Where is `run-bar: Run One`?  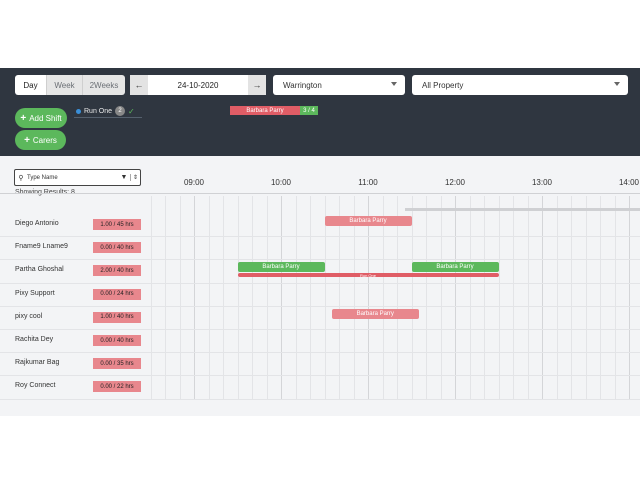 run-bar: Run One is located at coordinates (368, 275).